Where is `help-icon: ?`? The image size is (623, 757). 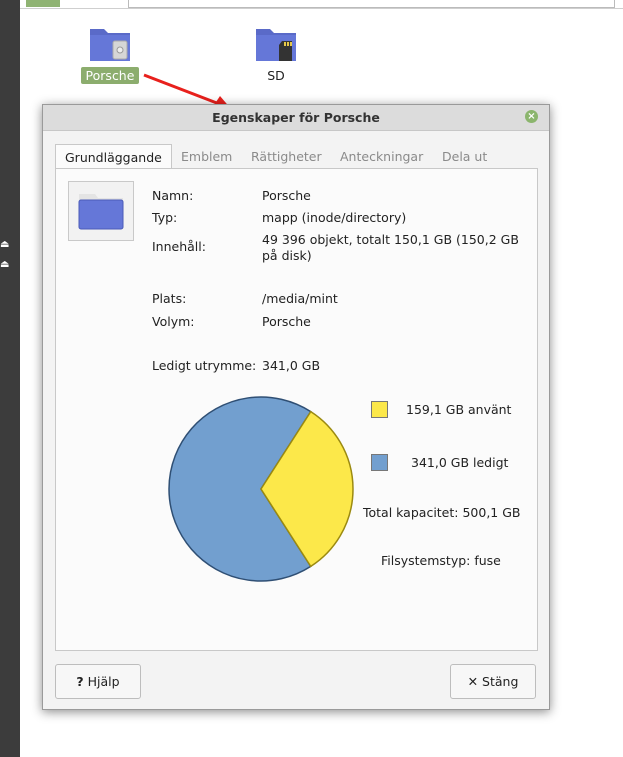 help-icon: ? is located at coordinates (80, 681).